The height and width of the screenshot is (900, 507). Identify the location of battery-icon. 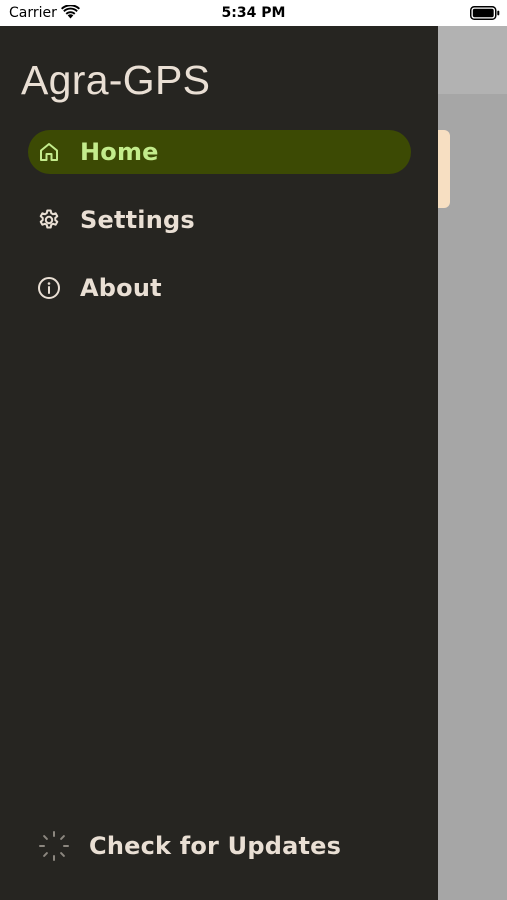
(485, 13).